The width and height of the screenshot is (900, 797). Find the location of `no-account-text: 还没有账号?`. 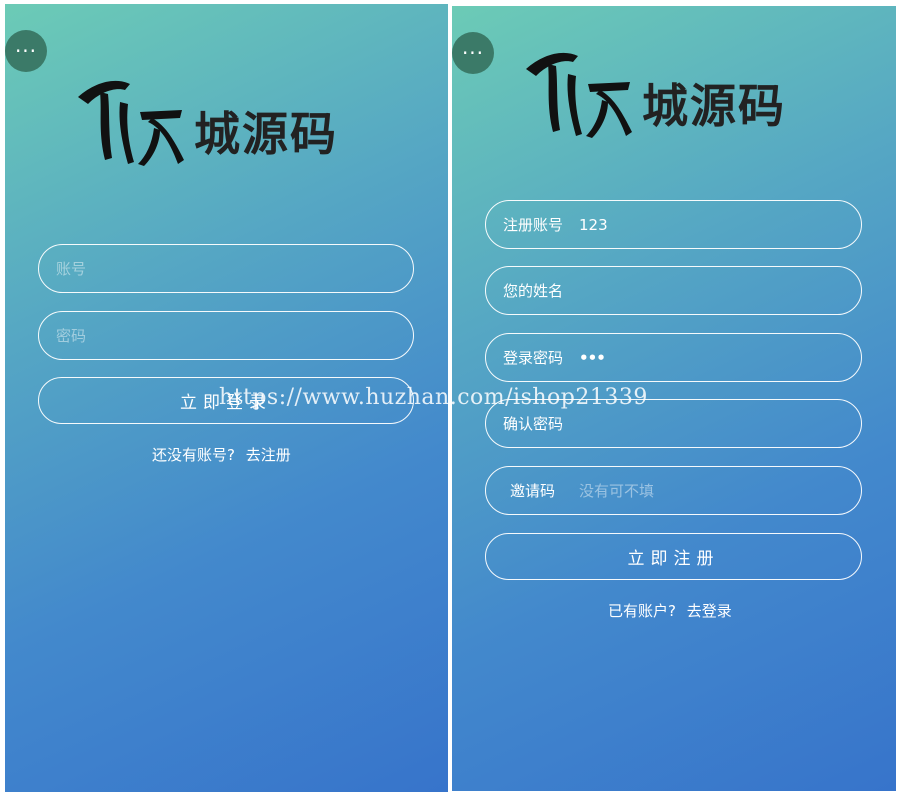

no-account-text: 还没有账号? is located at coordinates (193, 455).